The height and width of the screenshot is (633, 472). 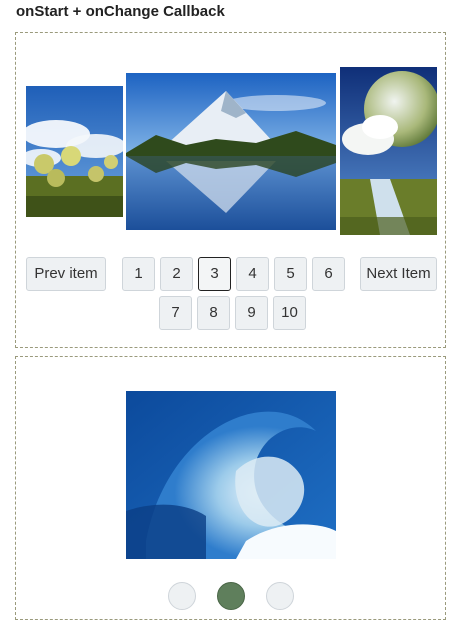 I want to click on ocean-wave-image-art, so click(x=231, y=475).